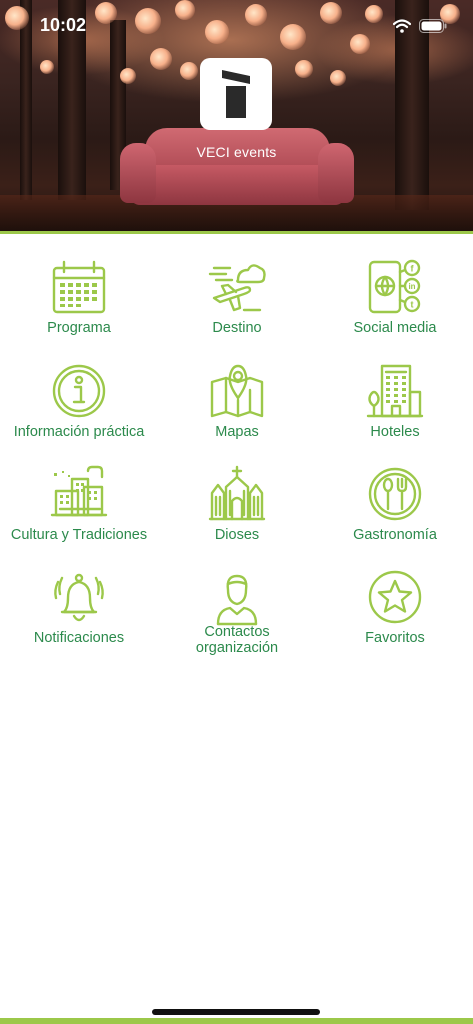 The width and height of the screenshot is (473, 1024). I want to click on social-media-icon: f in t, so click(394, 286).